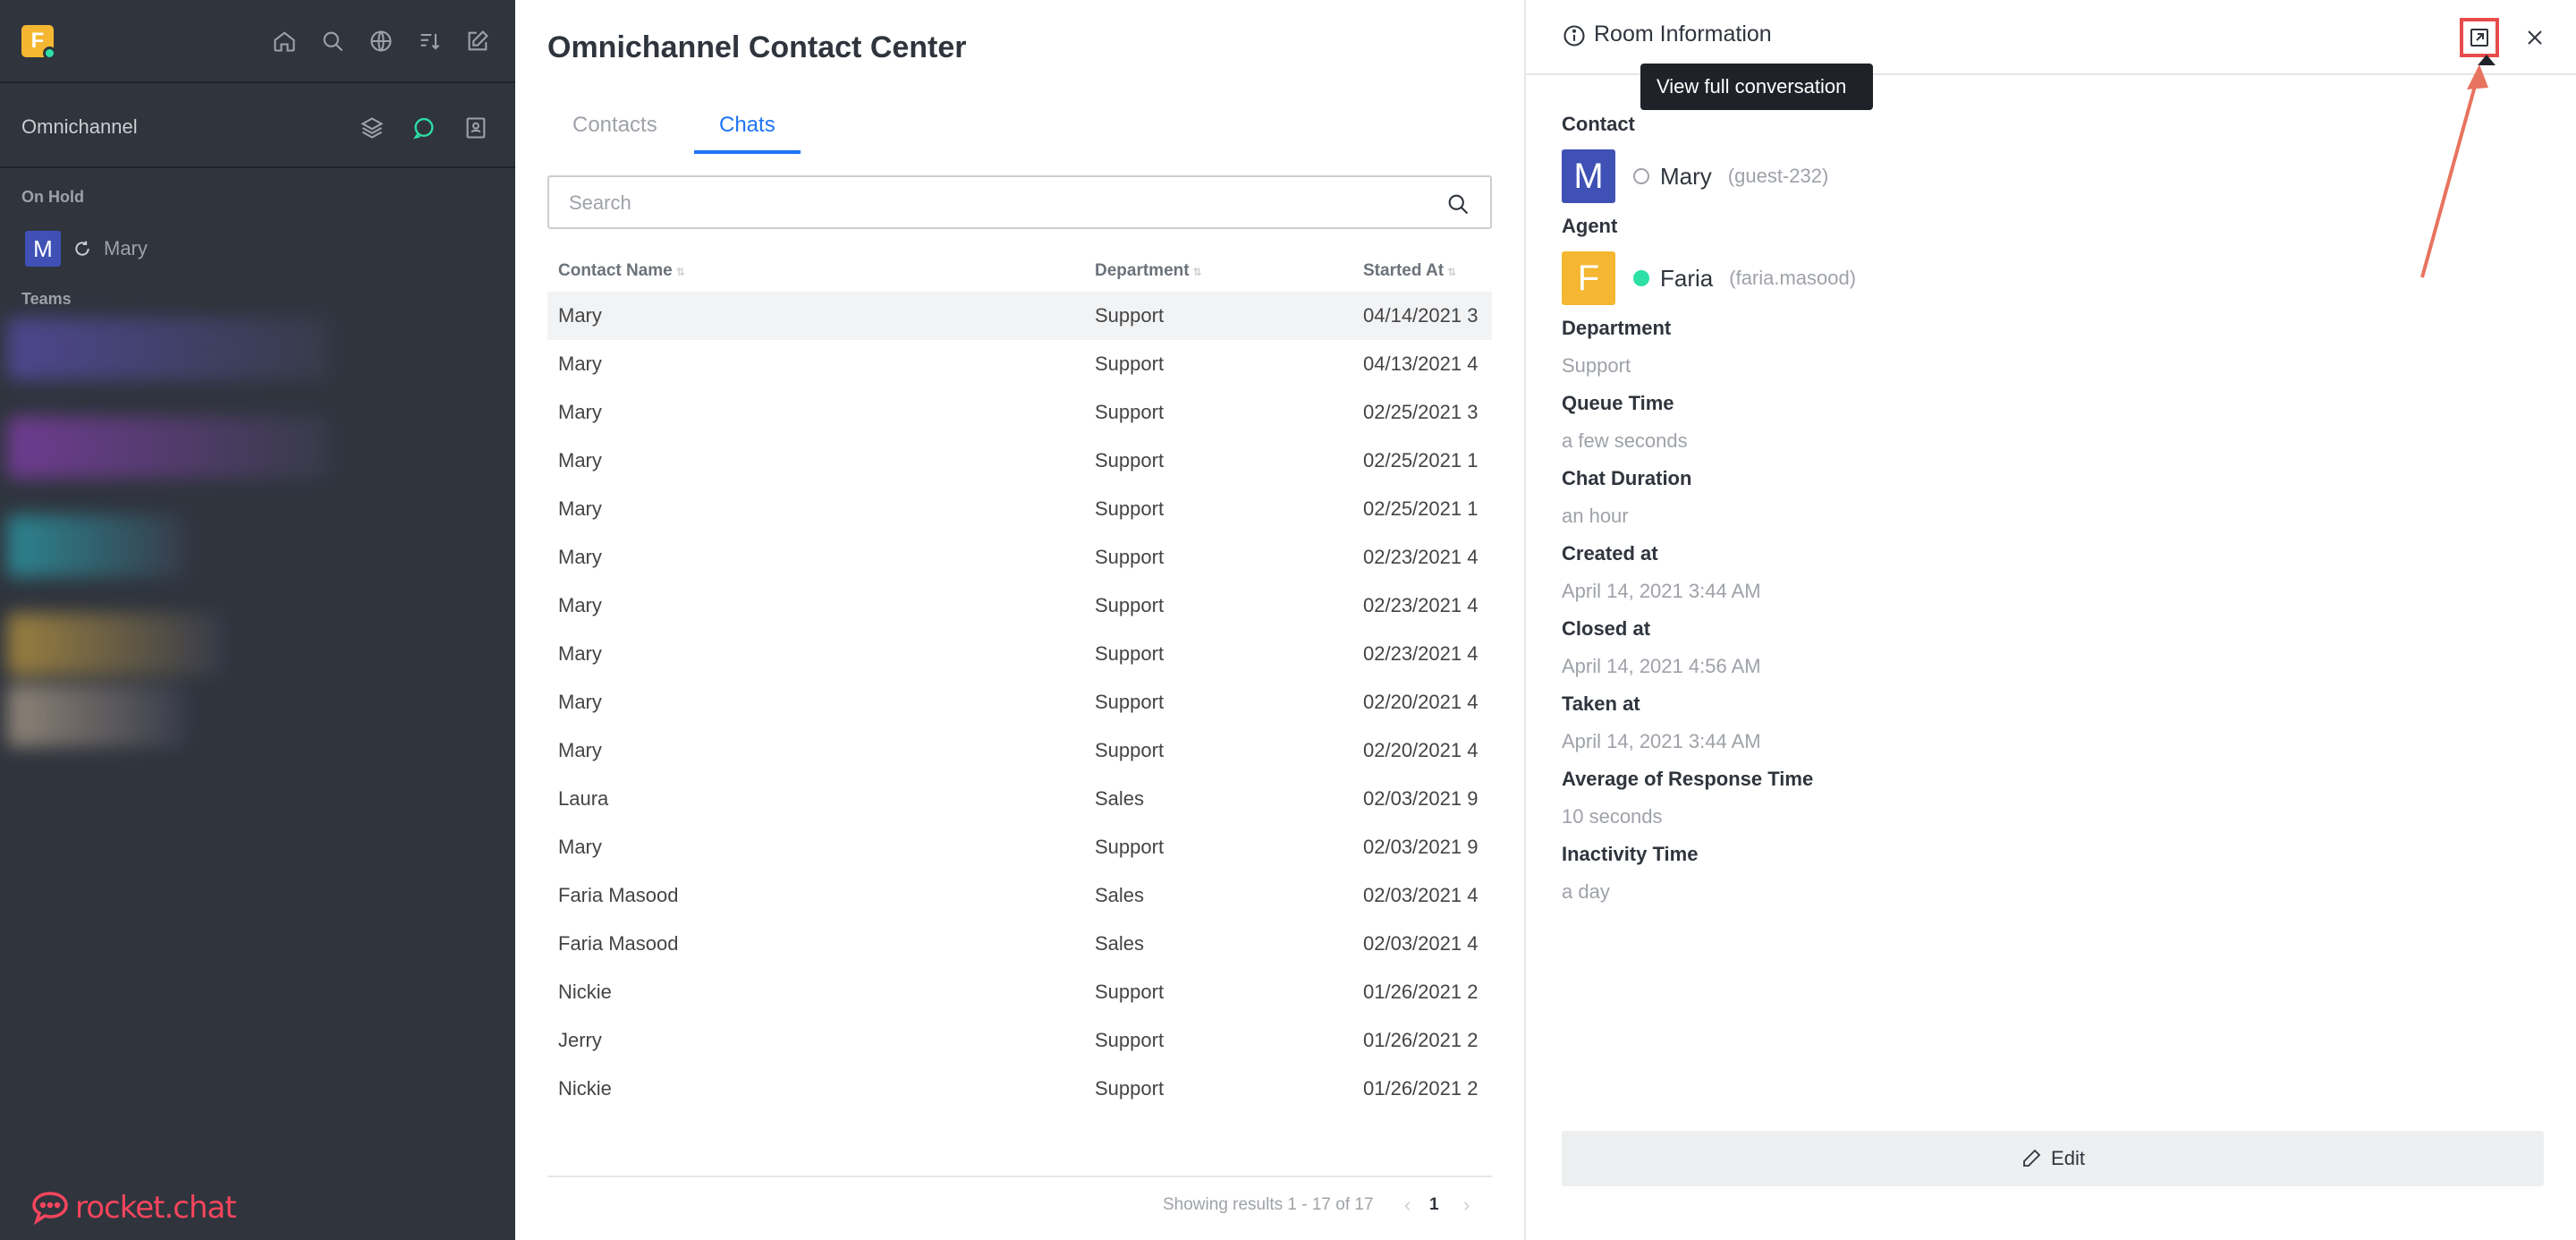  I want to click on create-new-icon, so click(478, 41).